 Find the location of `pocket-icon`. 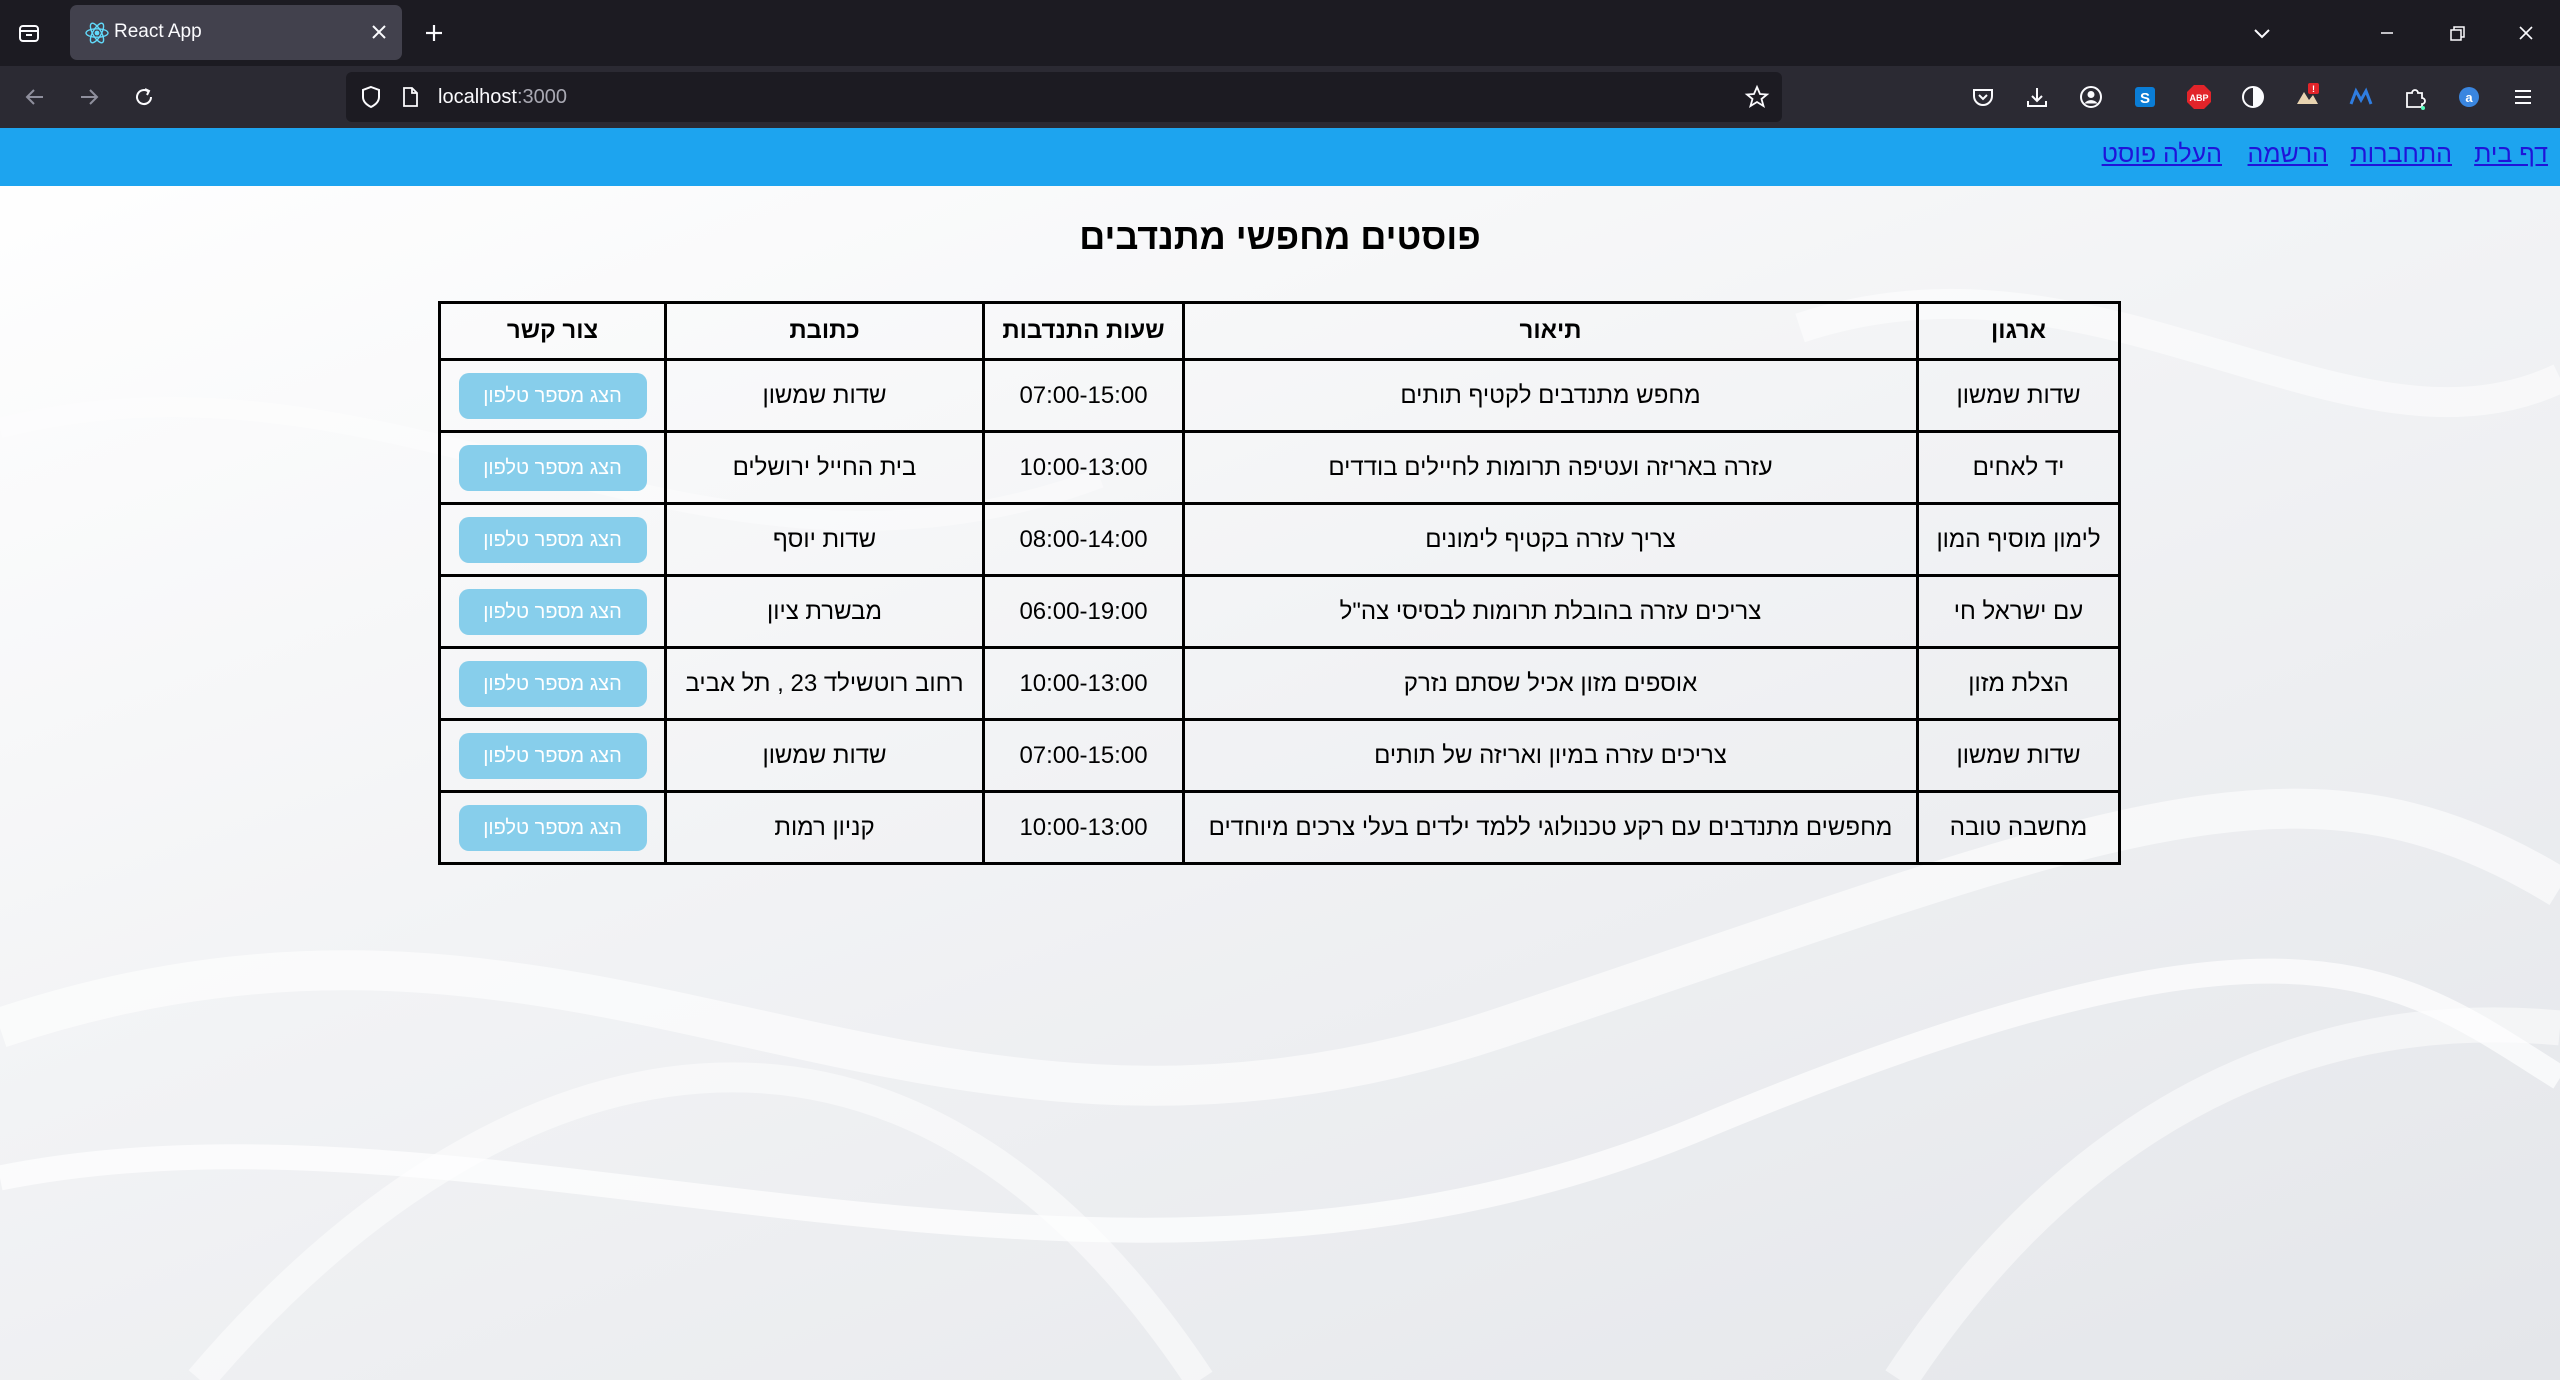

pocket-icon is located at coordinates (1983, 97).